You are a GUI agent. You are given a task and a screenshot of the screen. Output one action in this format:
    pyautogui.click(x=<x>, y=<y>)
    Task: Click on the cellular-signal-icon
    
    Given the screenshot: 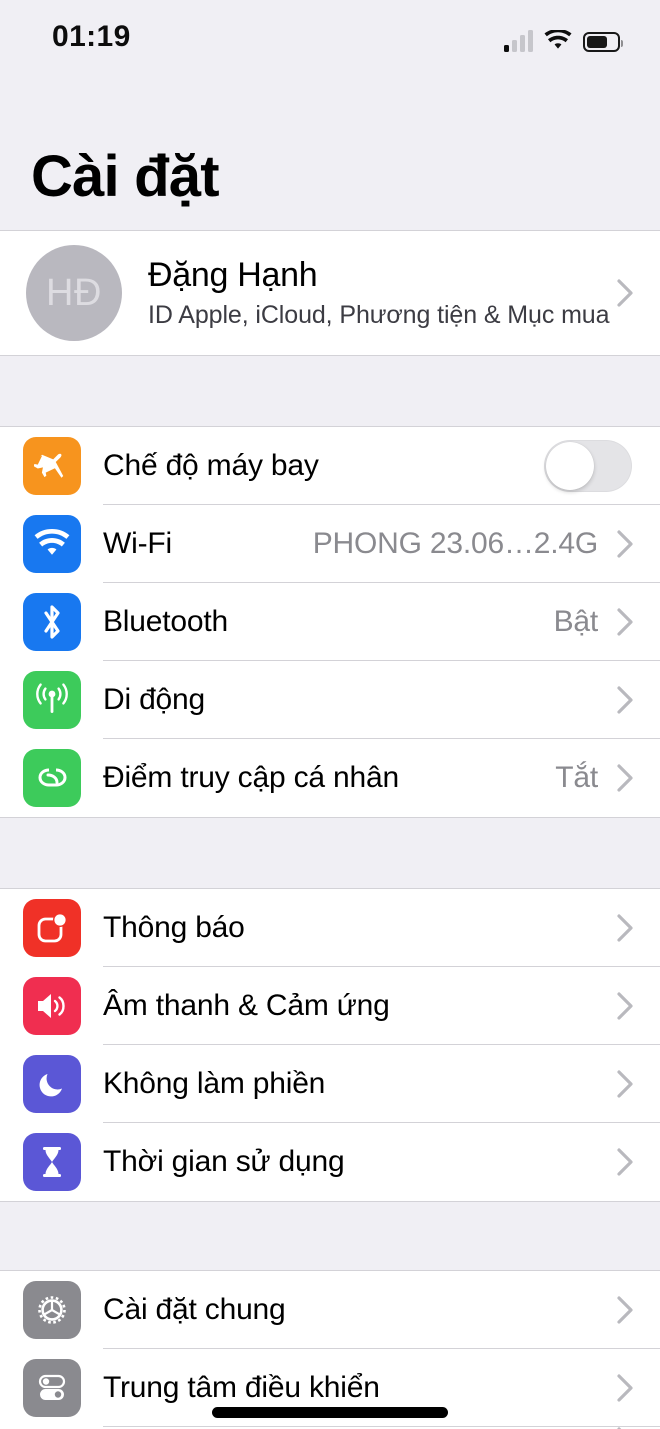 What is the action you would take?
    pyautogui.click(x=518, y=41)
    